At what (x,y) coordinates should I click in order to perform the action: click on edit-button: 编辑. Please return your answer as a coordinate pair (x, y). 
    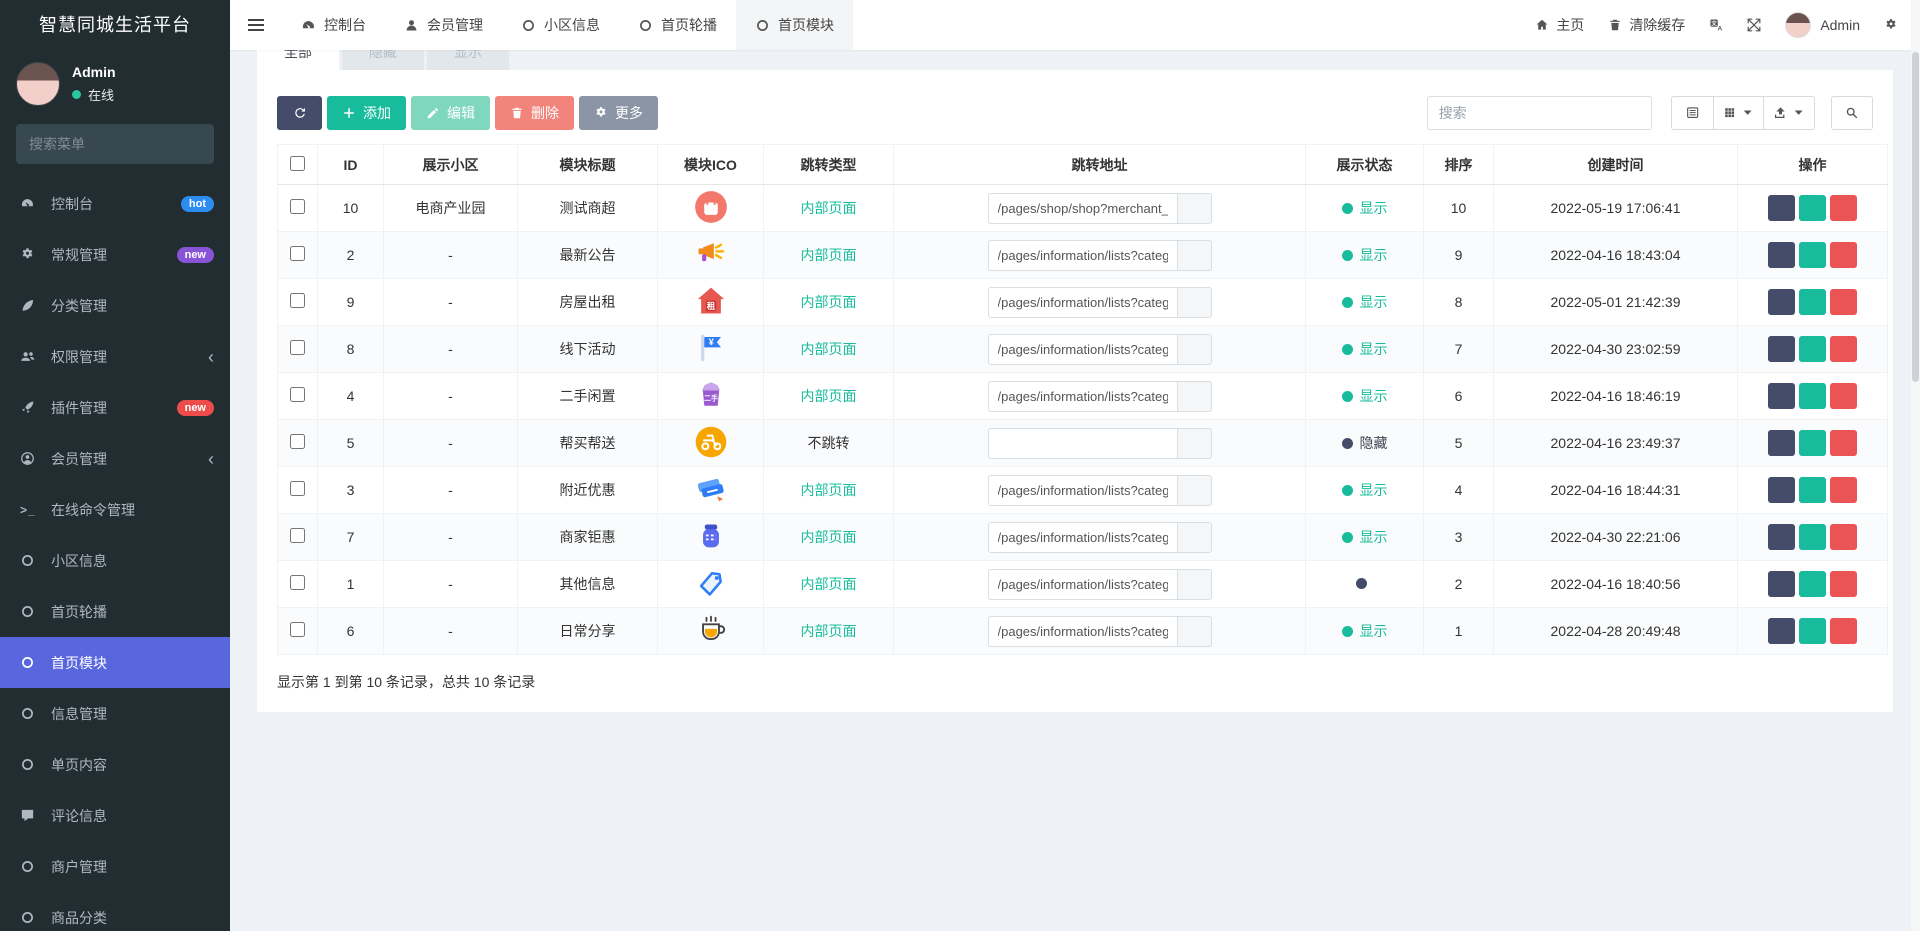
    Looking at the image, I should click on (450, 113).